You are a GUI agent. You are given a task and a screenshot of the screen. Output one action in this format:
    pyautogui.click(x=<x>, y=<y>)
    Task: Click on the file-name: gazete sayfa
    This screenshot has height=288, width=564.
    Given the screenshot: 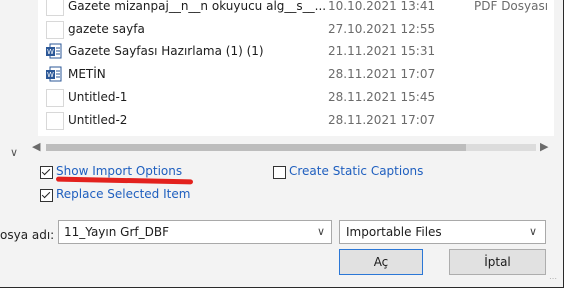 What is the action you would take?
    pyautogui.click(x=106, y=29)
    